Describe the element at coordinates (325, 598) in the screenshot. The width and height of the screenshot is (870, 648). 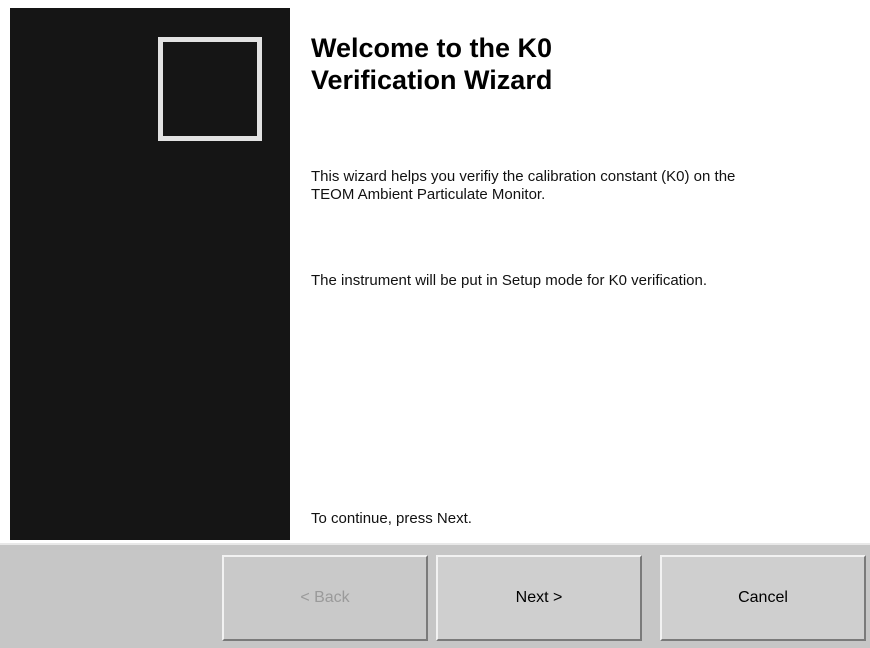
I see `back-button: < Back` at that location.